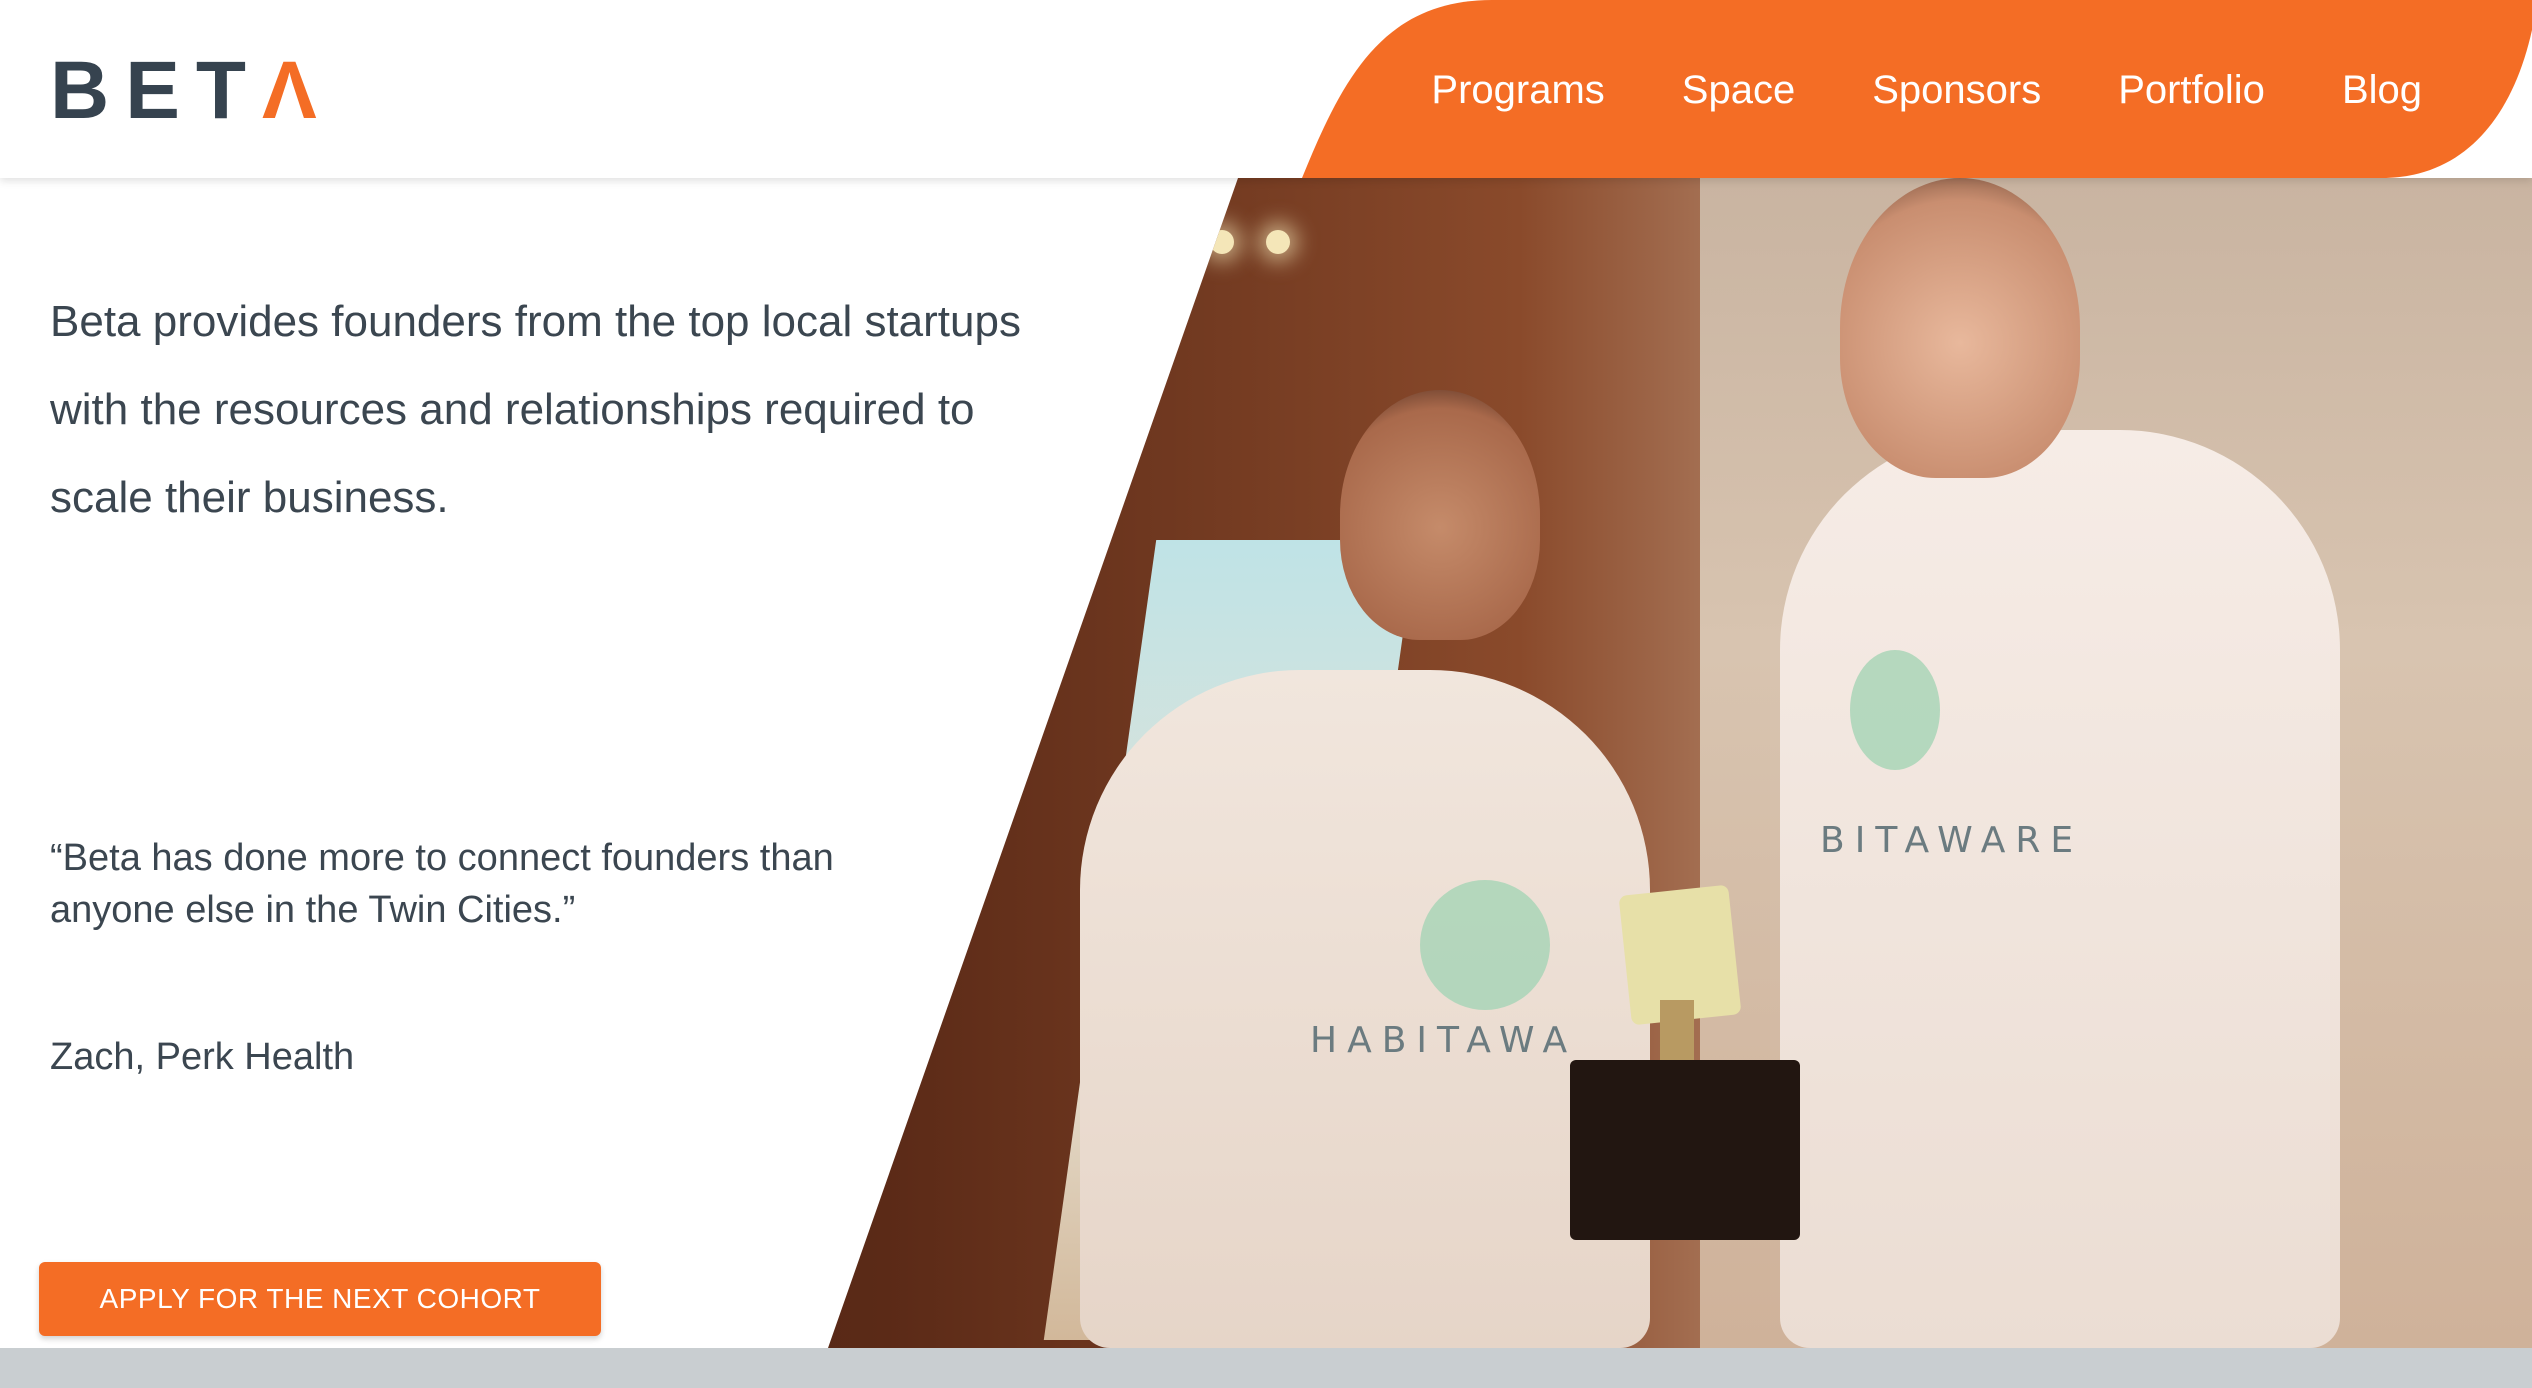 This screenshot has height=1388, width=2532. I want to click on man-figure, so click(2060, 889).